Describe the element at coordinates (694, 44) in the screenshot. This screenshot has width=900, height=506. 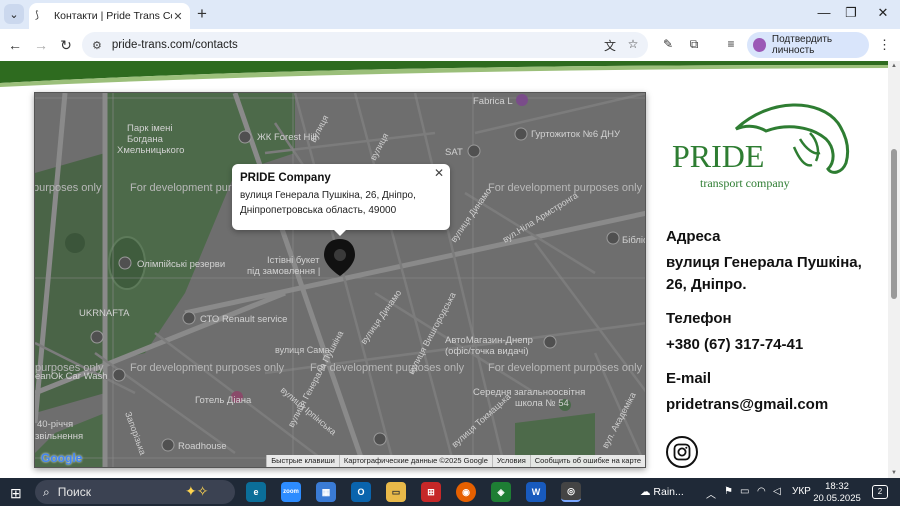
I see `extensions-puzzle-icon: ⧉` at that location.